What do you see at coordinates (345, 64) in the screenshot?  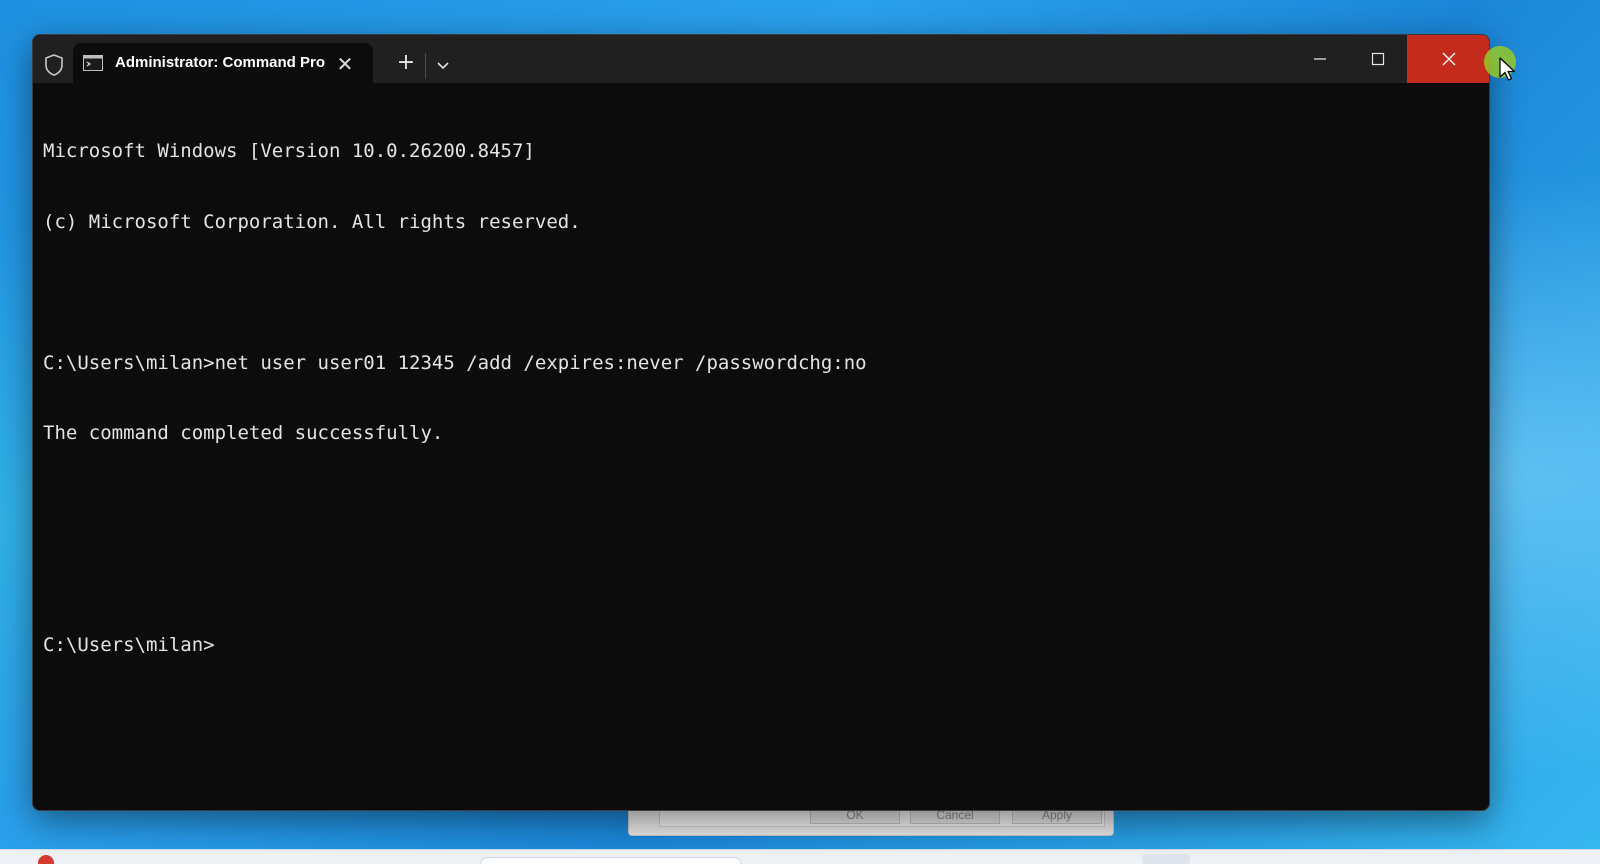 I see `close-icon: ✕` at bounding box center [345, 64].